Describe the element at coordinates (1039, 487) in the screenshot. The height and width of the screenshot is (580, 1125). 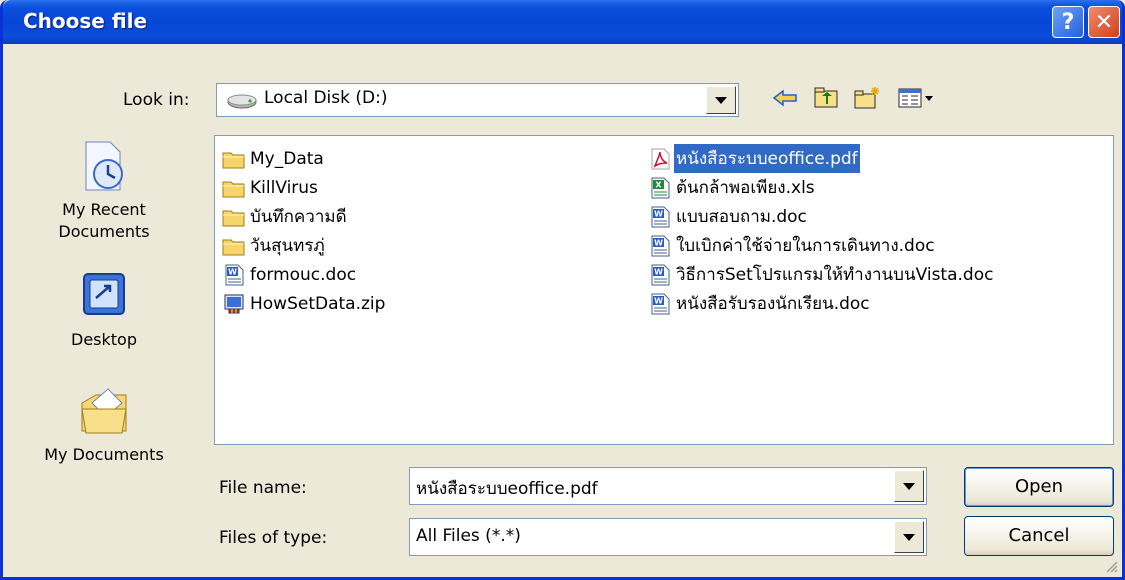
I see `open-button: Open` at that location.